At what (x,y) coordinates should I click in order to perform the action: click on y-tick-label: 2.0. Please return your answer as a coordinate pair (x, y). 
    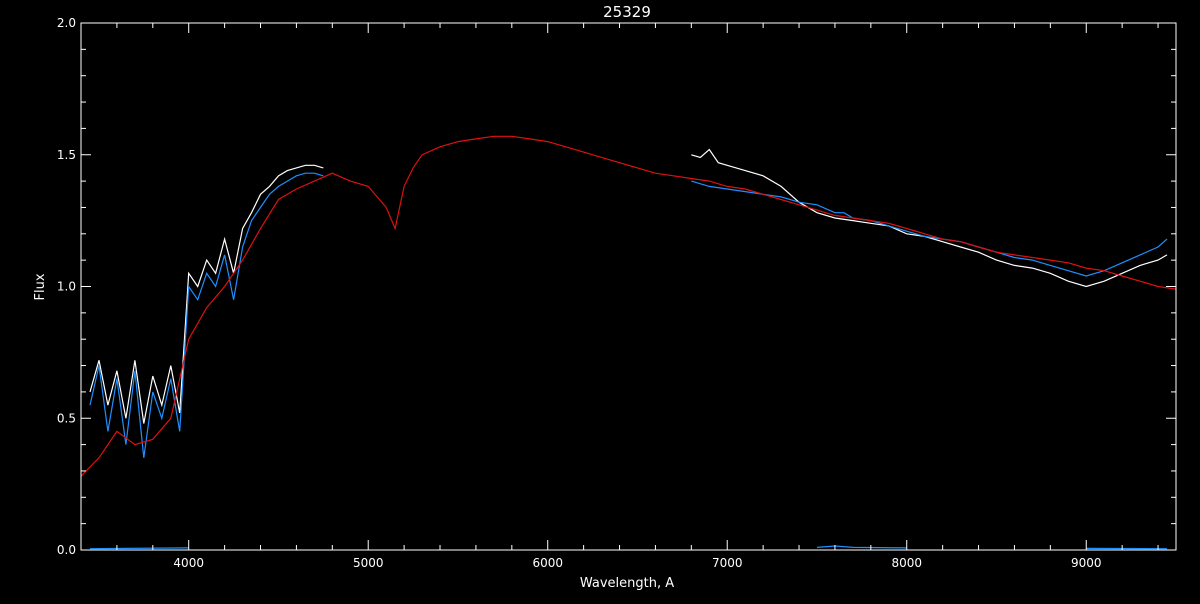
    Looking at the image, I should click on (66, 23).